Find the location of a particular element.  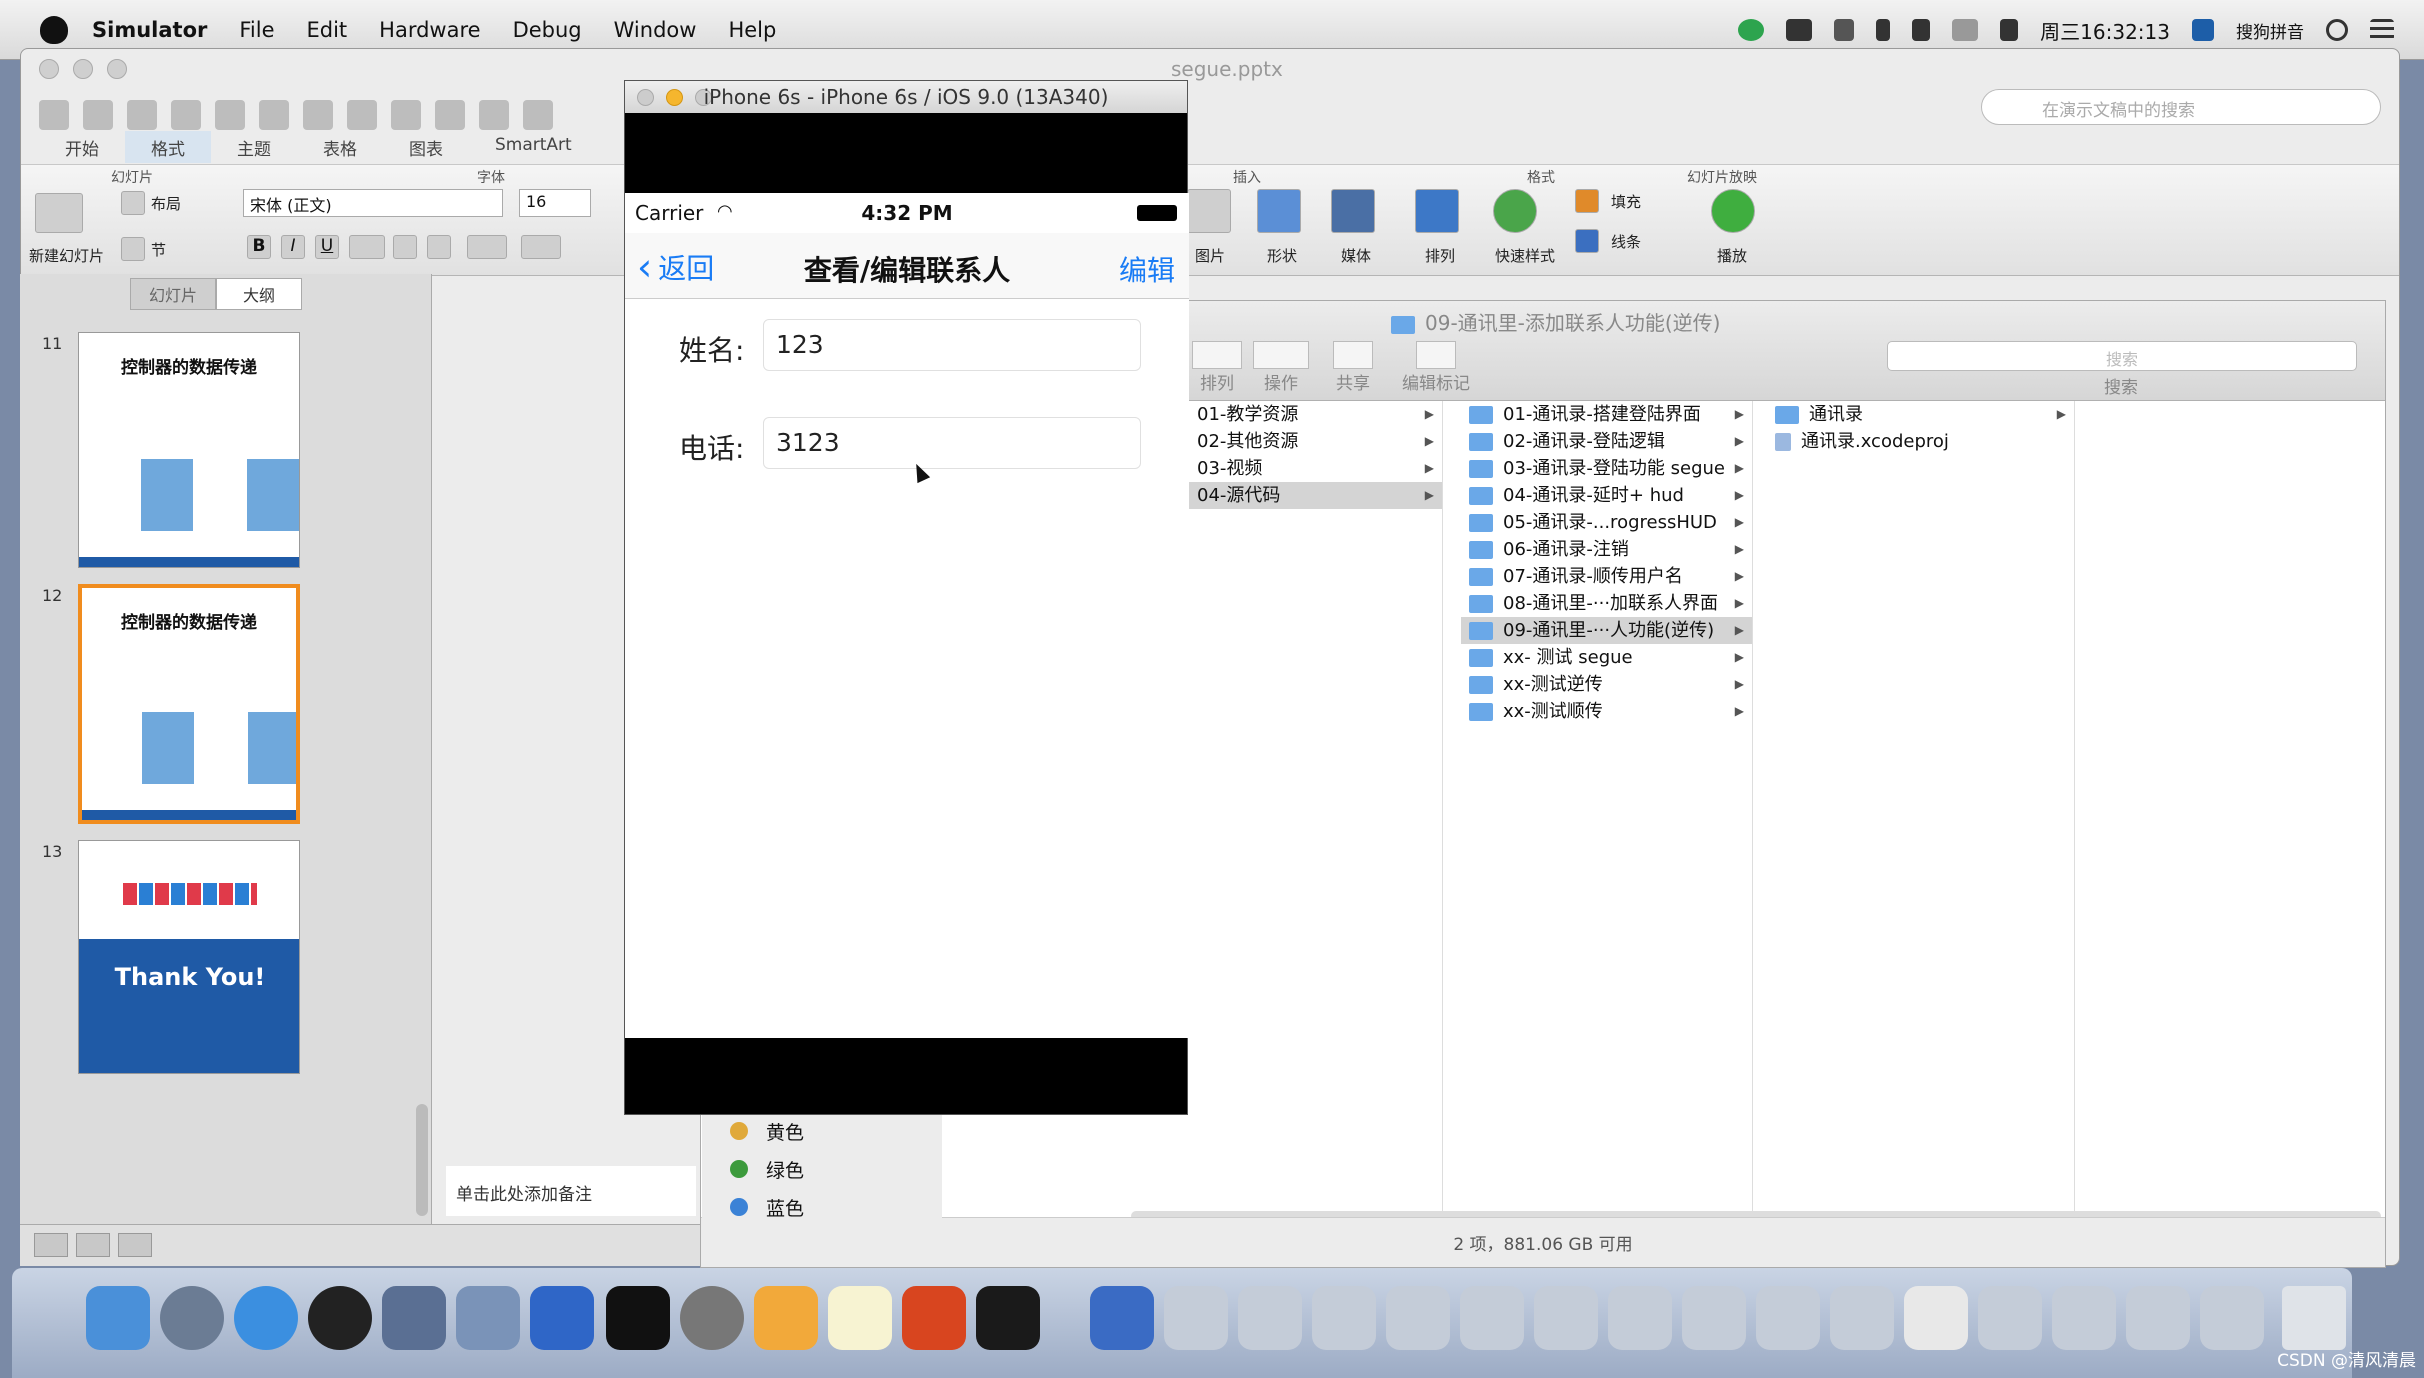

finder-row: 04-源代码 ▶ is located at coordinates (1315, 495).